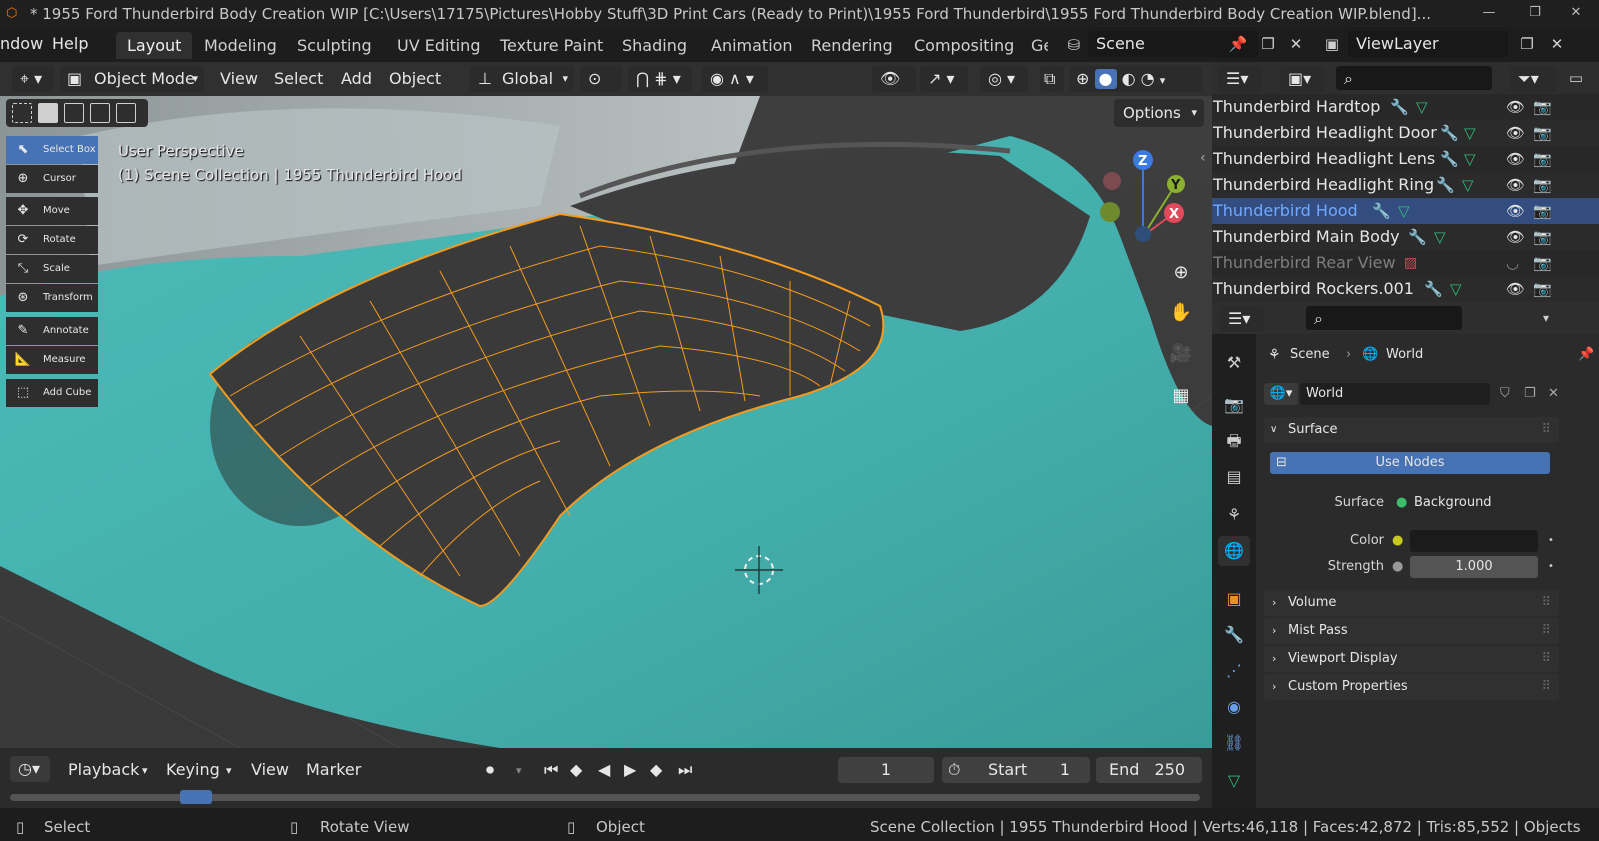 This screenshot has height=841, width=1599. Describe the element at coordinates (1397, 567) in the screenshot. I see `value-socket-icon: ●` at that location.